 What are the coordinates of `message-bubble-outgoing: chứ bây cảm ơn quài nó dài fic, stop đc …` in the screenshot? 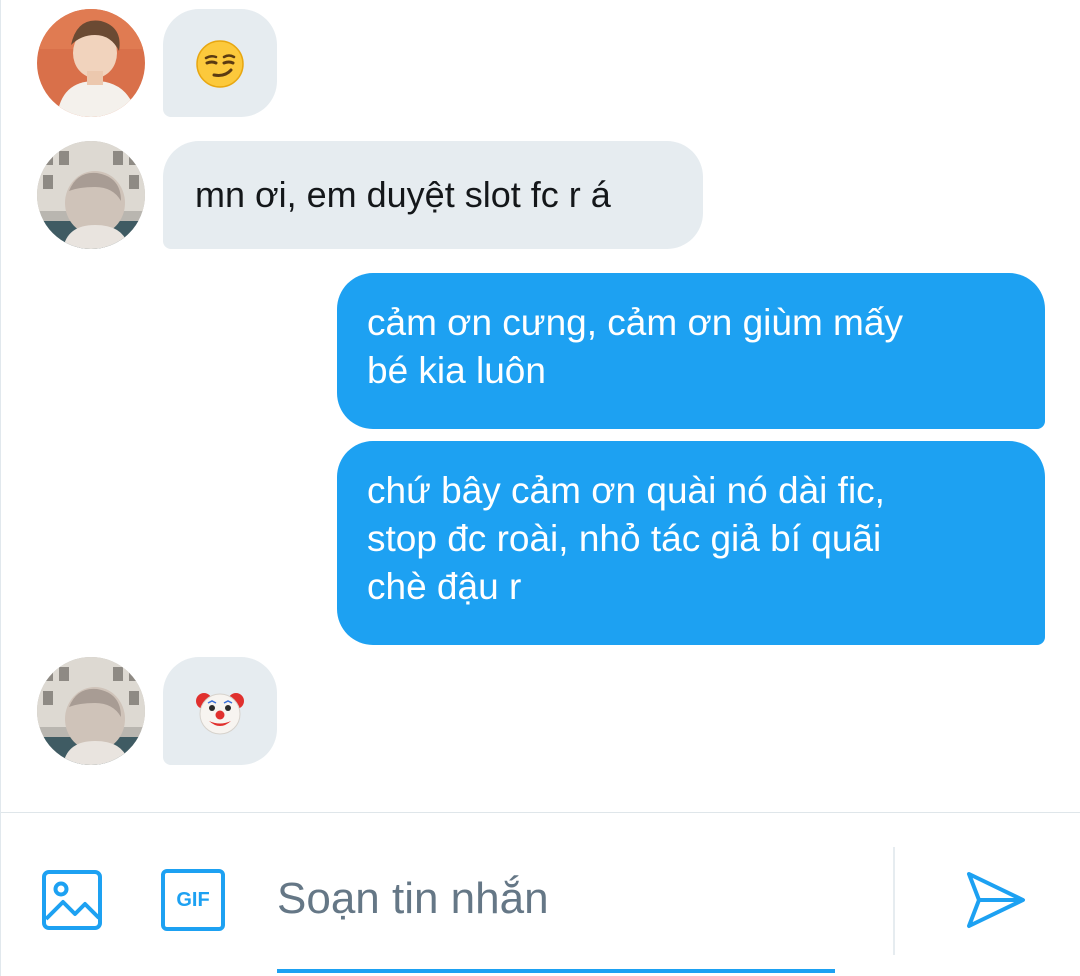 It's located at (691, 543).